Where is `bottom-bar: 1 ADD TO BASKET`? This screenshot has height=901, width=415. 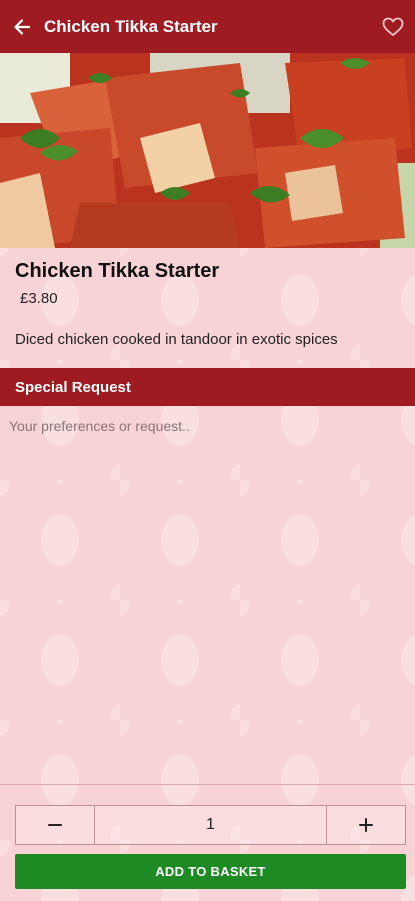
bottom-bar: 1 ADD TO BASKET is located at coordinates (207, 842).